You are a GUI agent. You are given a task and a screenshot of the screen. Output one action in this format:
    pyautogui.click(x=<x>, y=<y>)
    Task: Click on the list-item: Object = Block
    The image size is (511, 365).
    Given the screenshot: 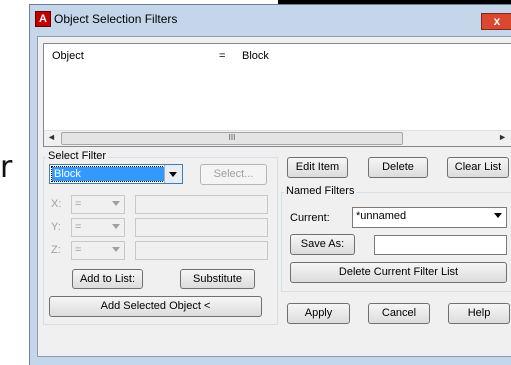 What is the action you would take?
    pyautogui.click(x=281, y=57)
    